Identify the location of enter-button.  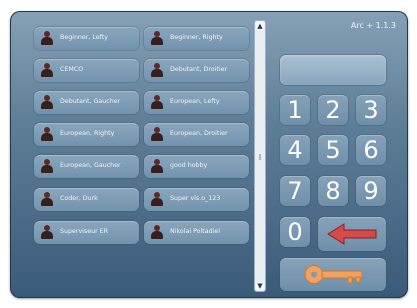
(333, 274).